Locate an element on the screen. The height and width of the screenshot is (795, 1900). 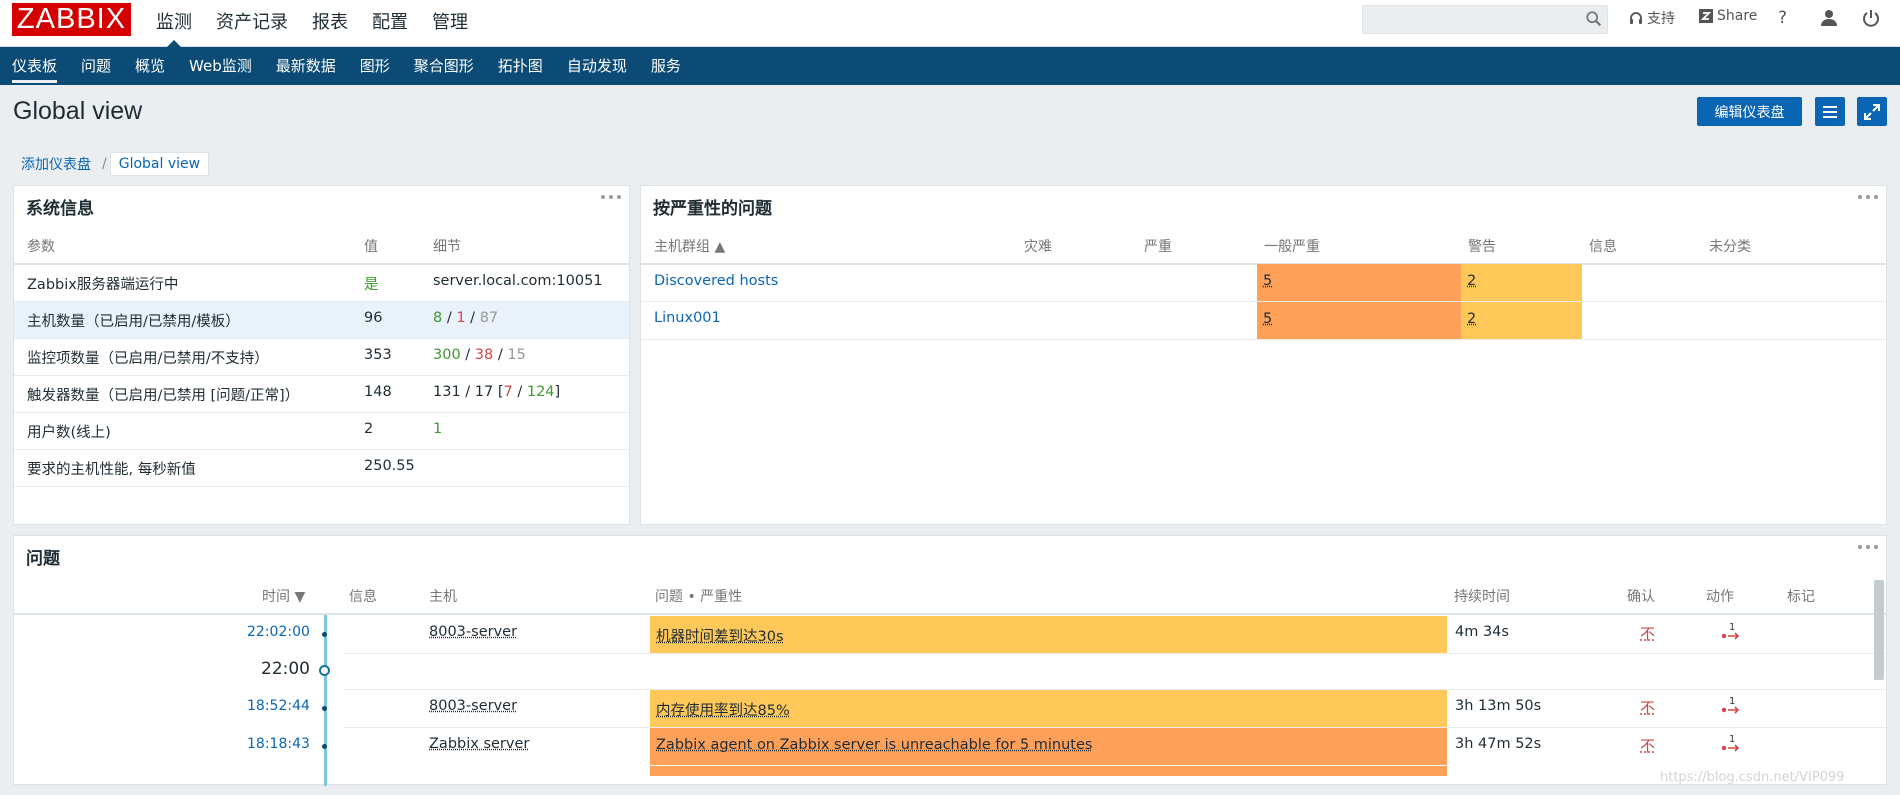
share-link: Share is located at coordinates (1727, 16).